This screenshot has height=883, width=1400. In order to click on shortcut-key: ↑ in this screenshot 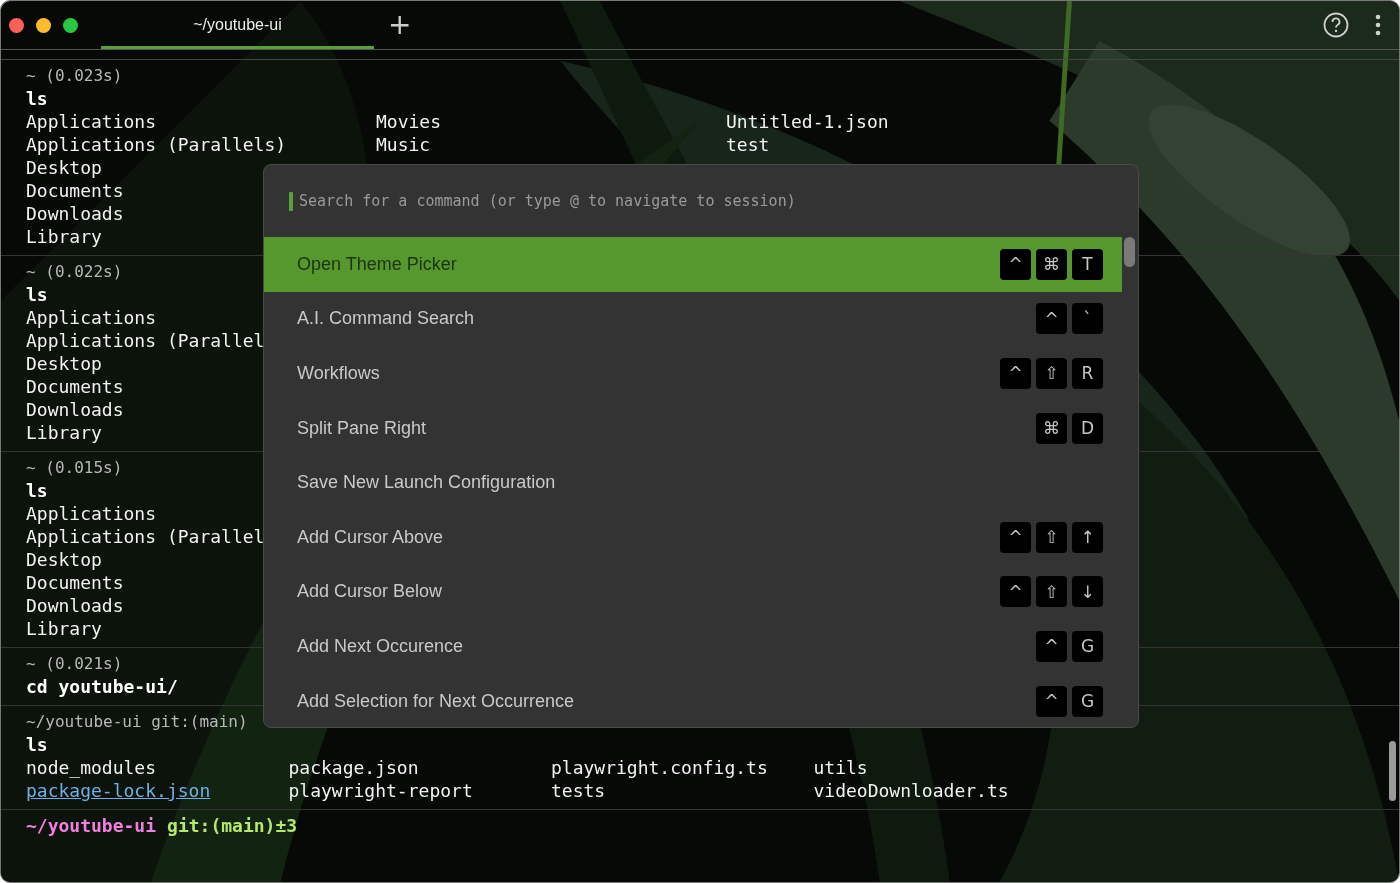, I will do `click(1087, 537)`.